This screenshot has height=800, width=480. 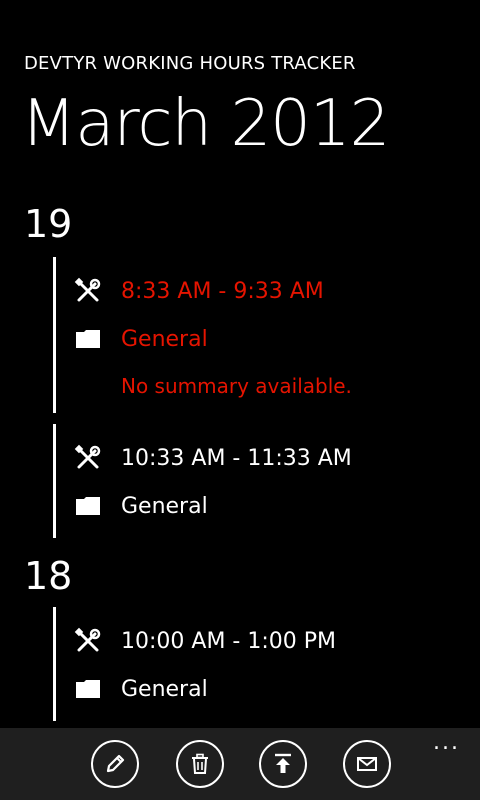 What do you see at coordinates (228, 641) in the screenshot?
I see `entry-time: 10:00 AM - 1:00 PM` at bounding box center [228, 641].